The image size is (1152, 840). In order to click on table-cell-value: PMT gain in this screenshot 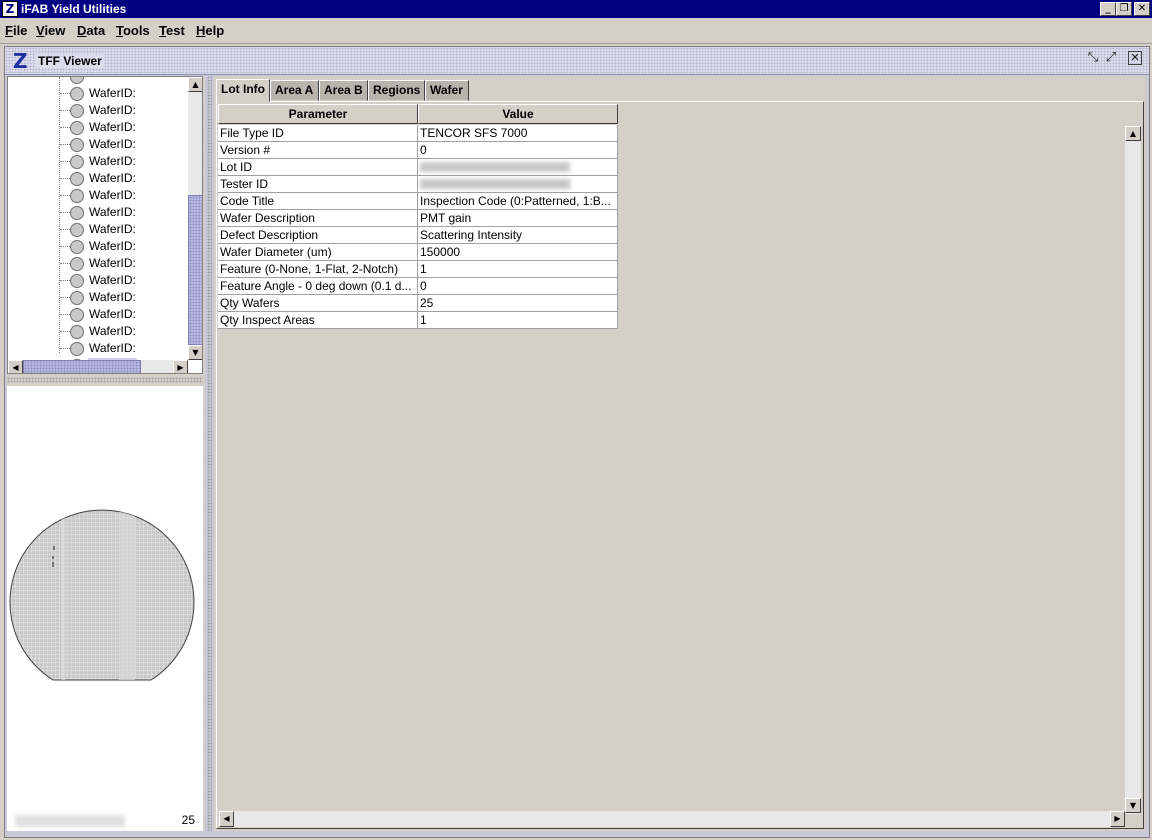, I will do `click(518, 218)`.